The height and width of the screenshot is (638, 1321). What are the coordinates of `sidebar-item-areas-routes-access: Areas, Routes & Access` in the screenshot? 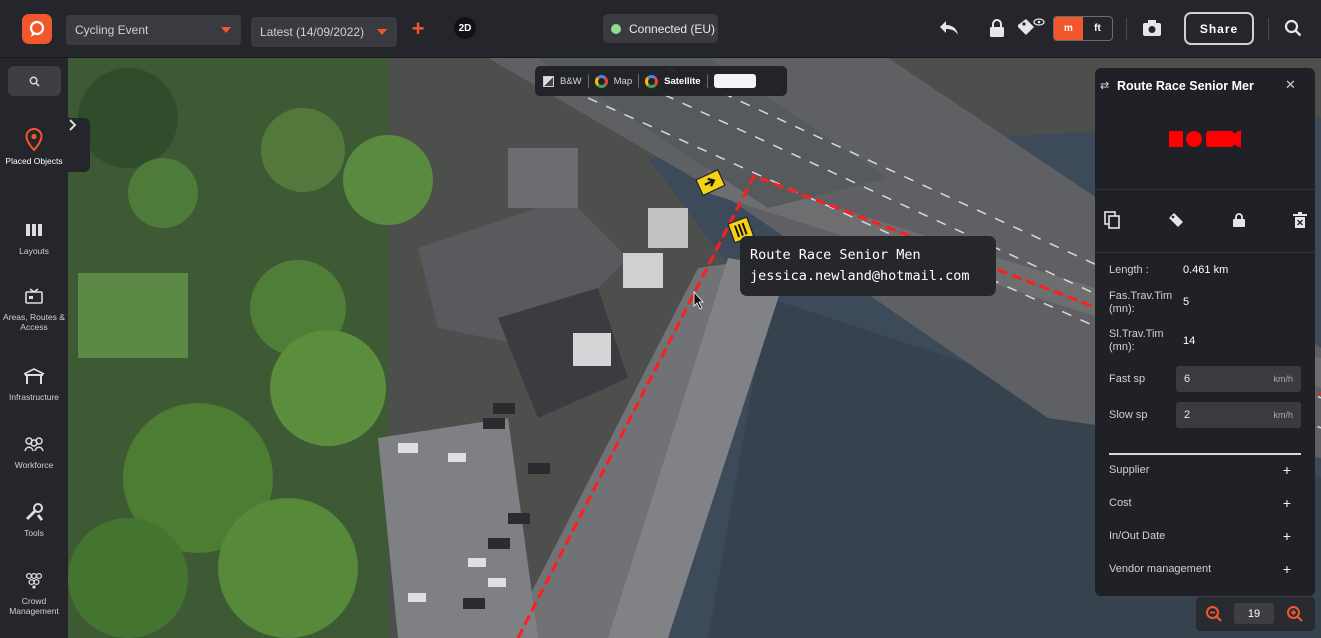 It's located at (34, 308).